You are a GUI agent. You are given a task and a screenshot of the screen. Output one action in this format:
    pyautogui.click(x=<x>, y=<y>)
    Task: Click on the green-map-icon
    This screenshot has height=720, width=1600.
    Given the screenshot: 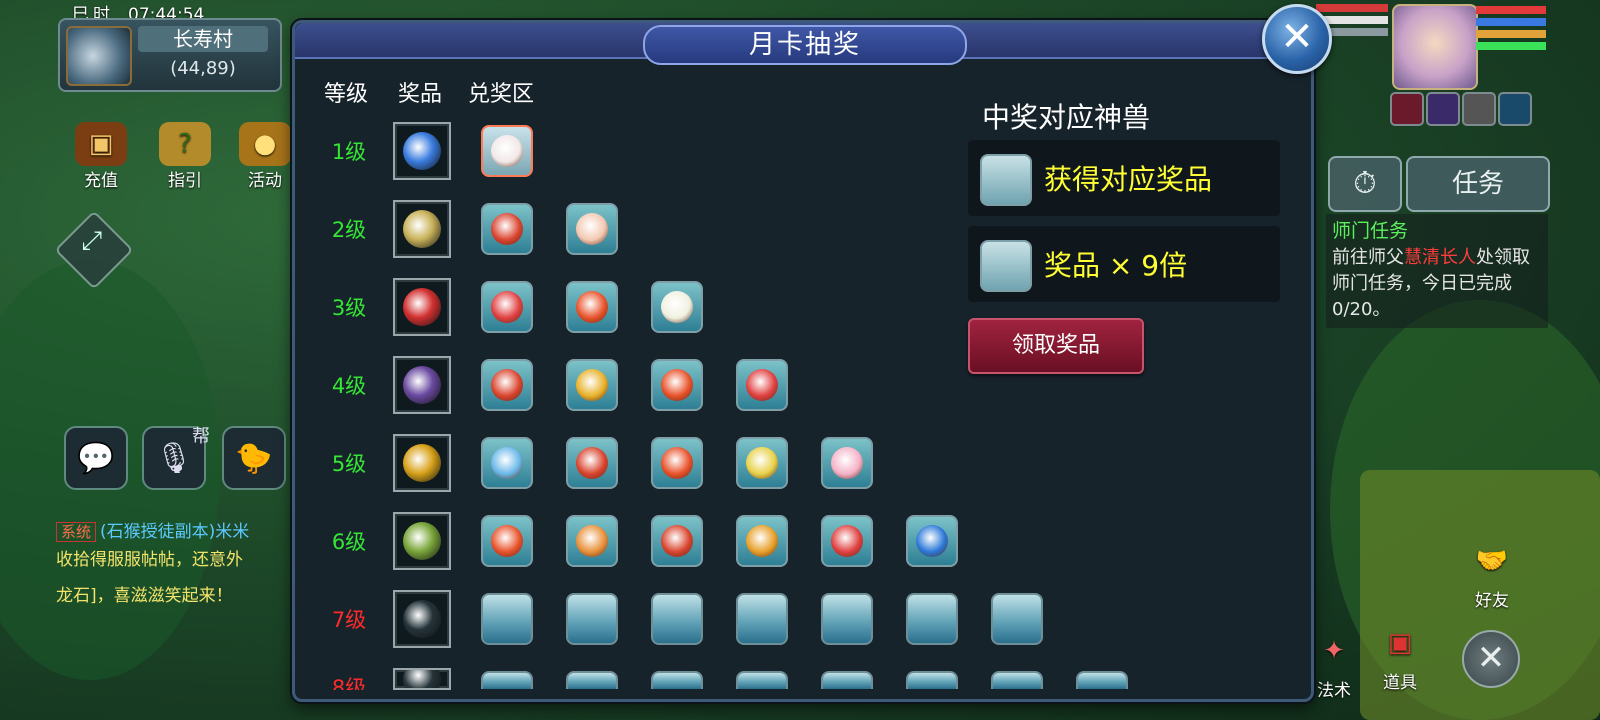 What is the action you would take?
    pyautogui.click(x=422, y=541)
    